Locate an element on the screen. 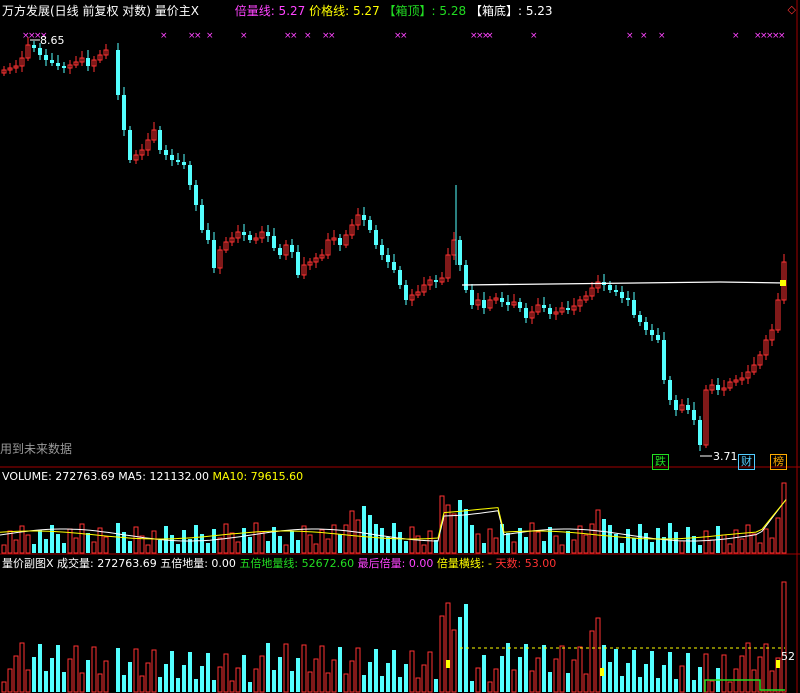 This screenshot has width=800, height=693. five-low-volume: 五倍地量: 0.00 is located at coordinates (198, 563).